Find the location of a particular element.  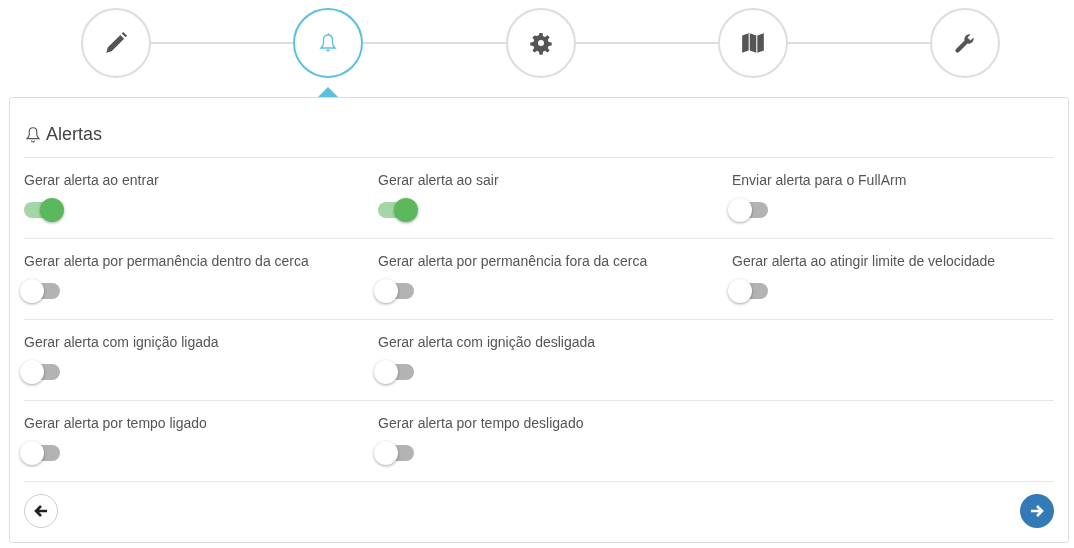

pencil-icon is located at coordinates (116, 43).